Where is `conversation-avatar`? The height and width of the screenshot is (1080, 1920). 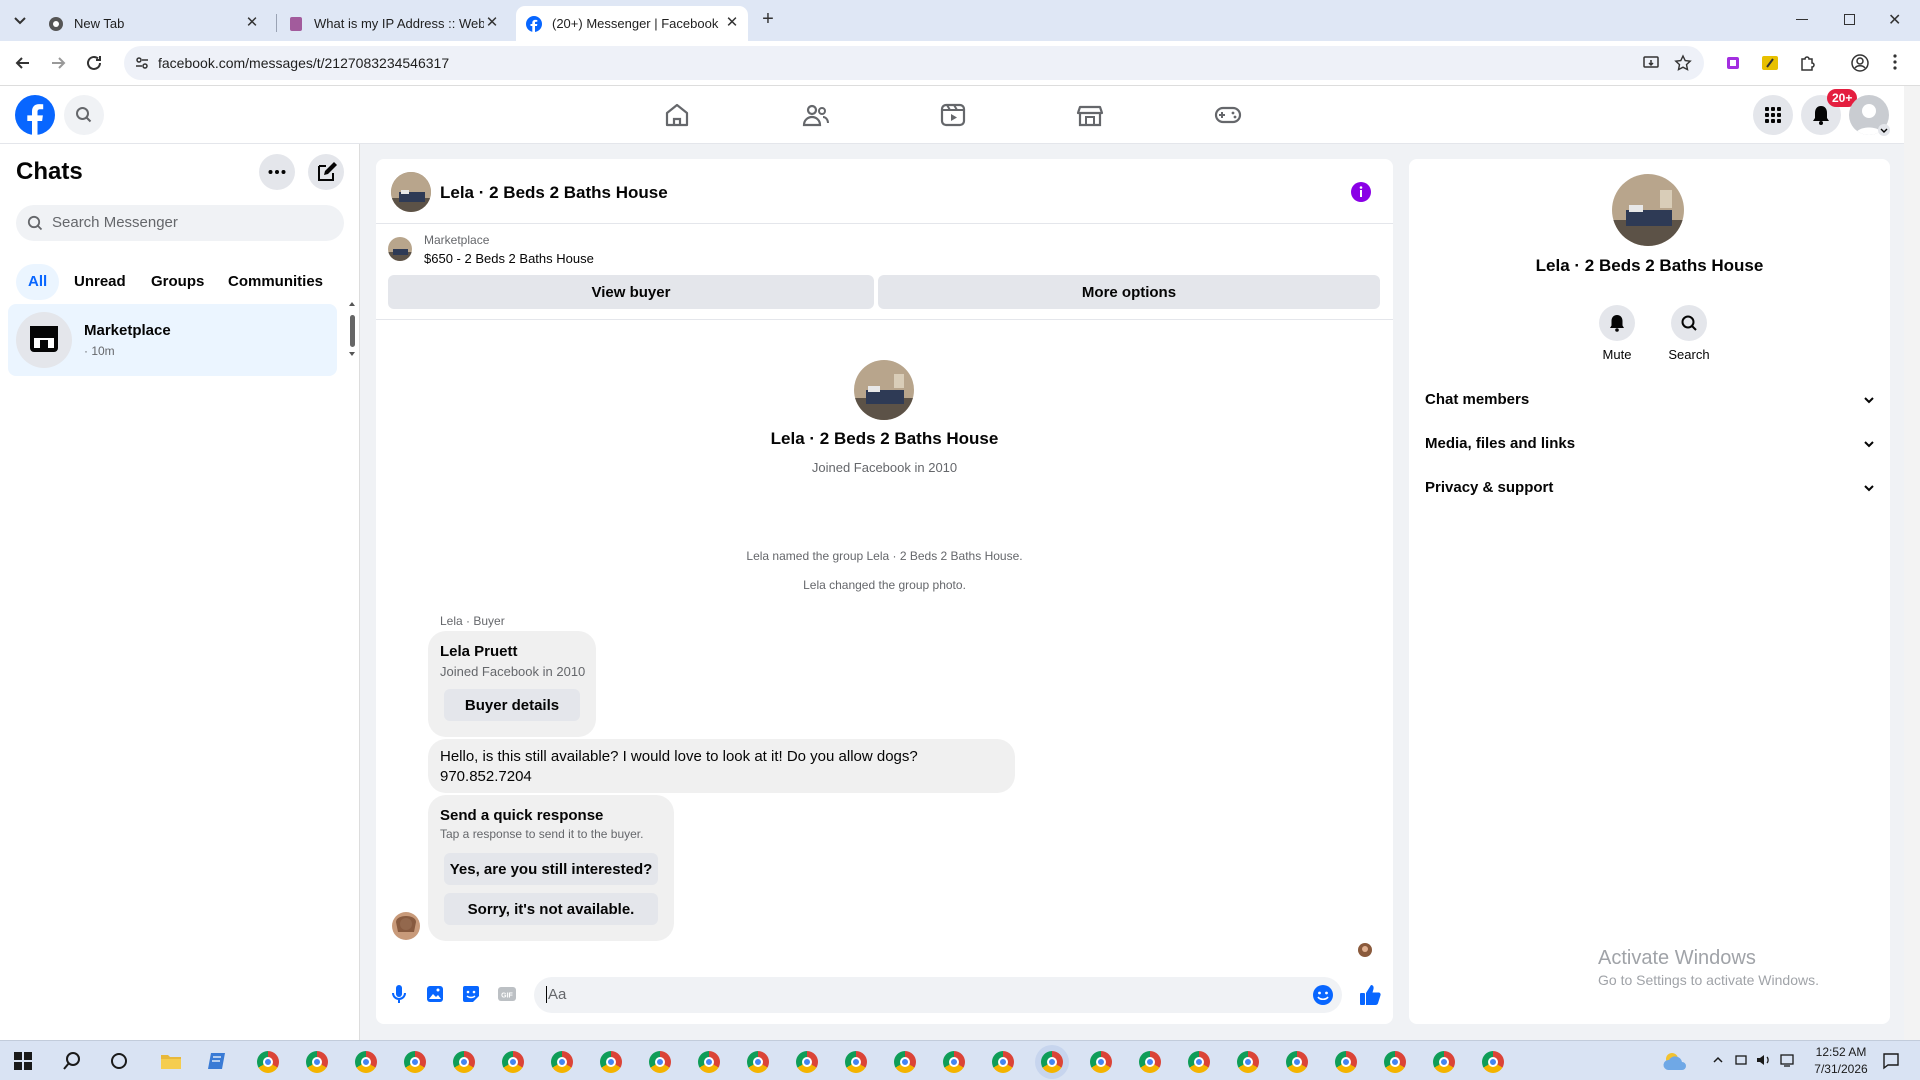
conversation-avatar is located at coordinates (411, 192).